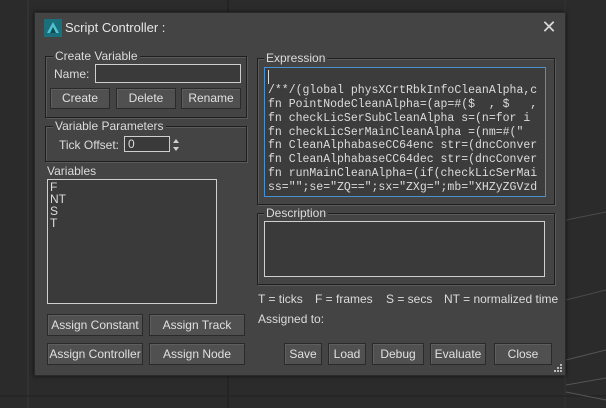 The image size is (606, 408). I want to click on assign-node-button: Assign Node, so click(197, 354).